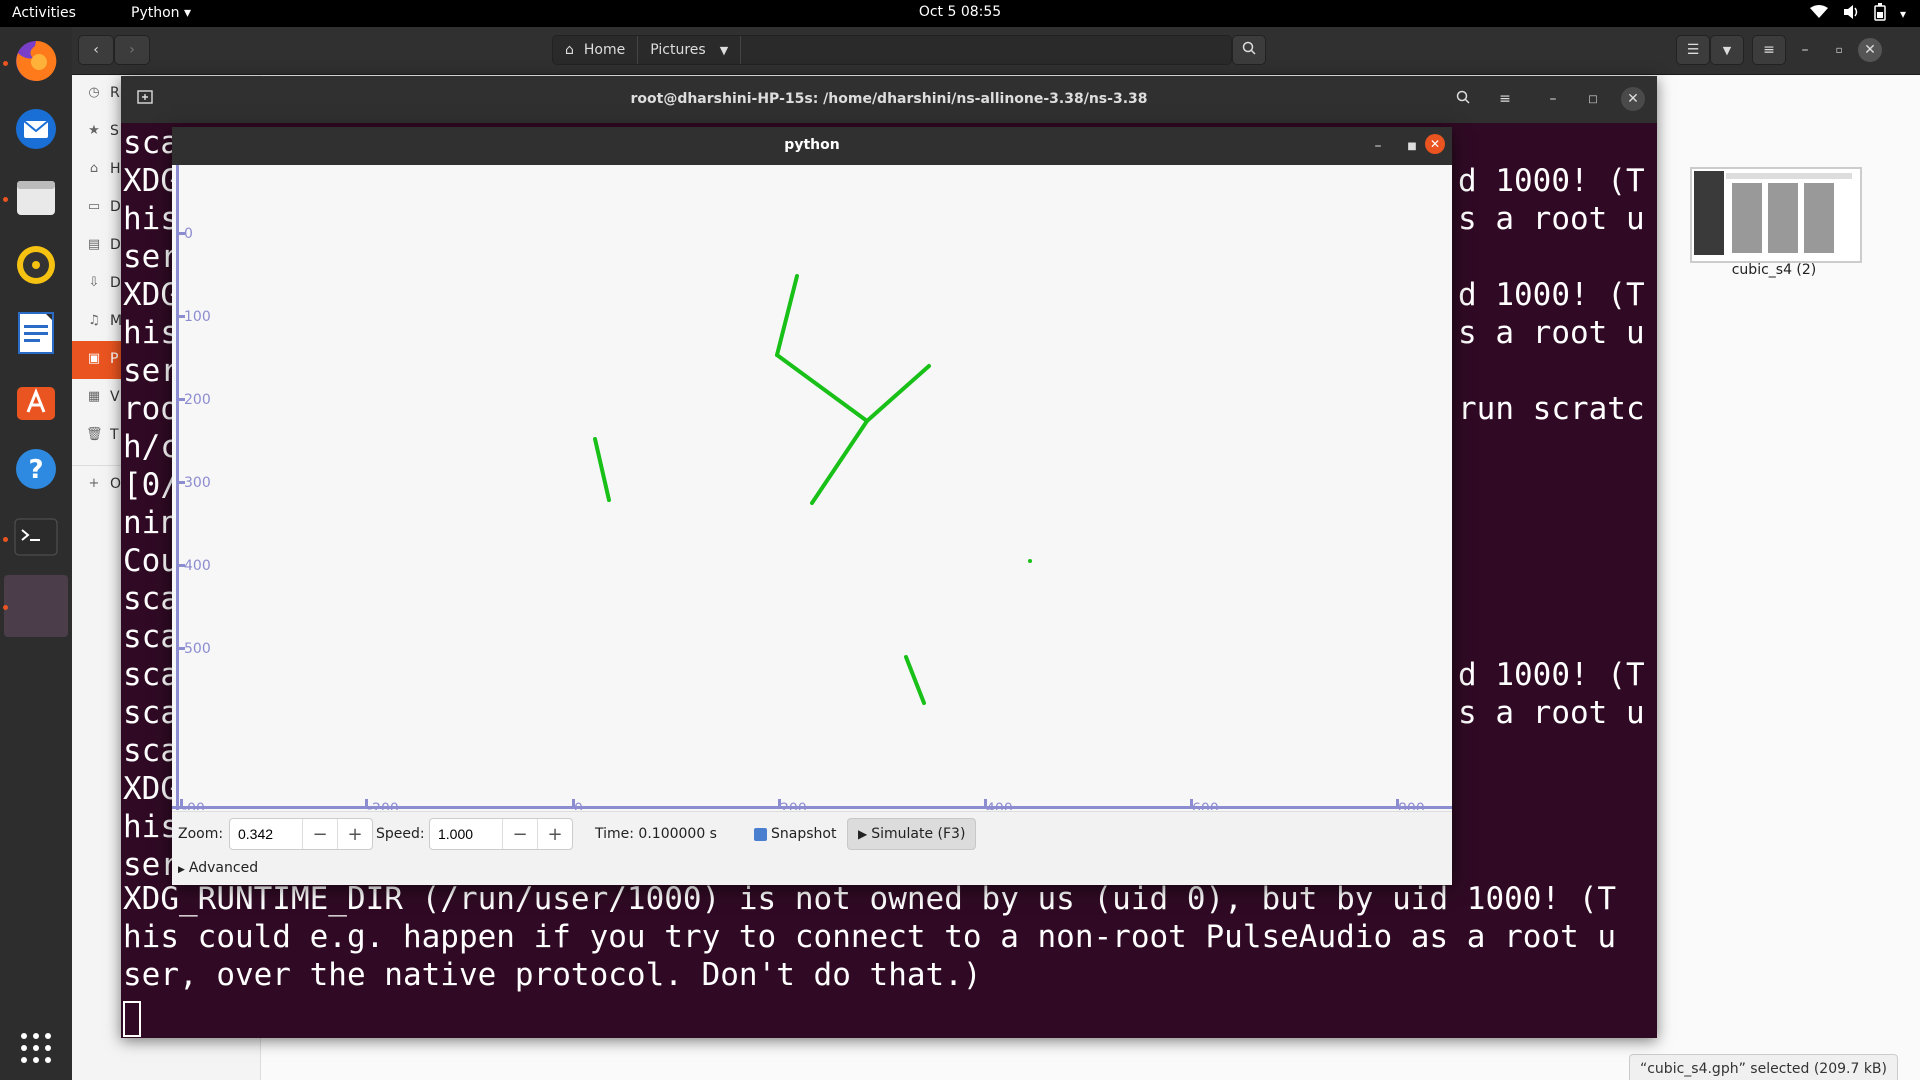 Image resolution: width=1920 pixels, height=1080 pixels. Describe the element at coordinates (1870, 50) in the screenshot. I see `close-button: ✕` at that location.